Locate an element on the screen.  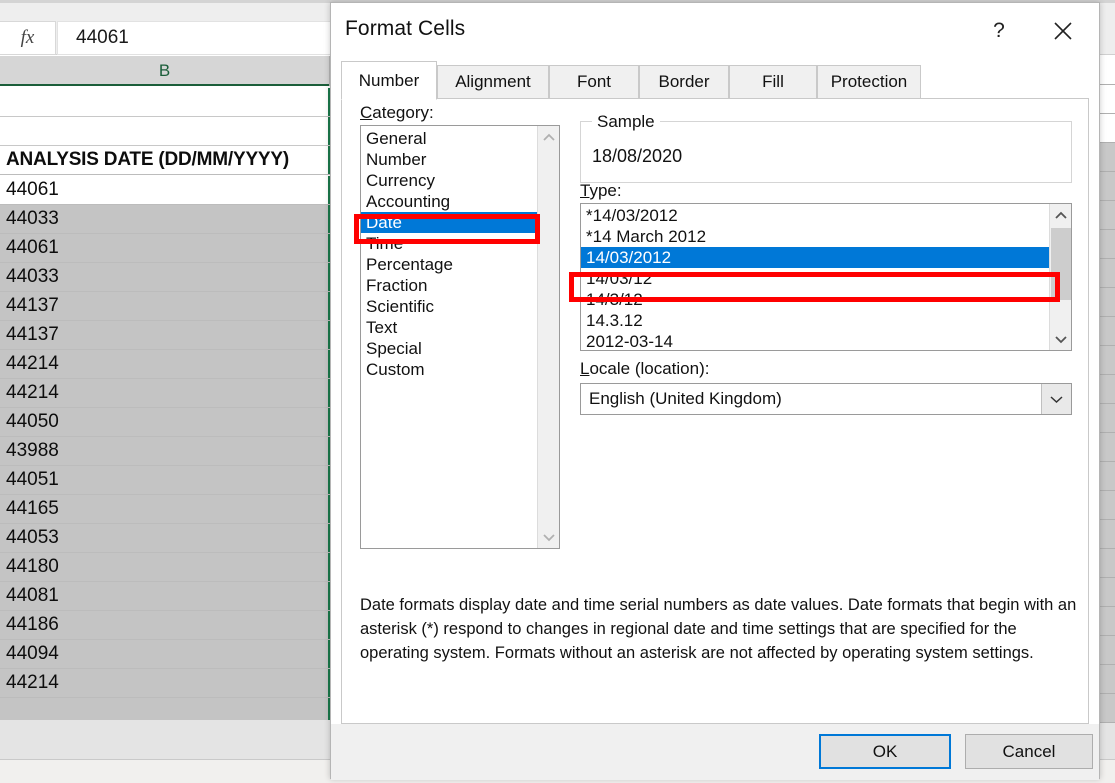
locale-label-rest: ocale (location): is located at coordinates (649, 368).